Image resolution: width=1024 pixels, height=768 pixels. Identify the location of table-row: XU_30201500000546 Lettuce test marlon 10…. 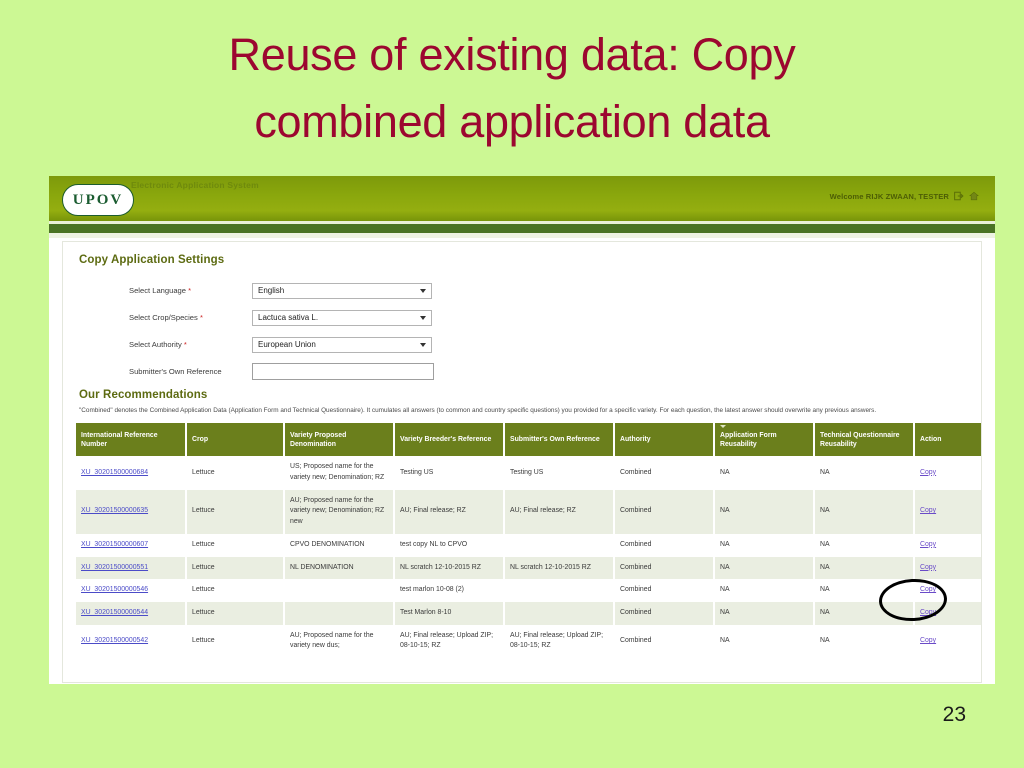
(528, 590).